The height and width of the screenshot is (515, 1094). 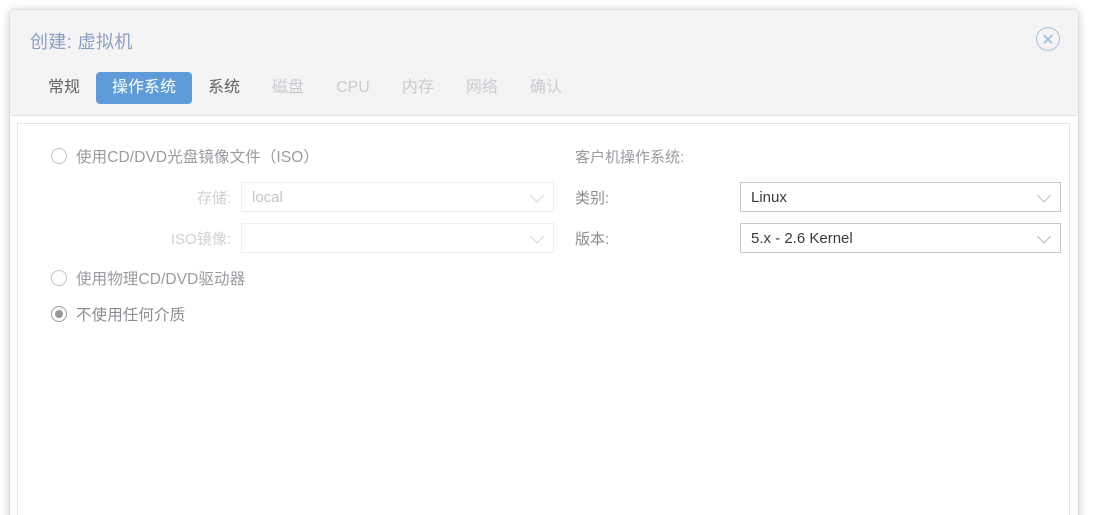 What do you see at coordinates (198, 157) in the screenshot?
I see `radio-label-iso-file: 使用CD/DVD光盘镜像文件（ISO）` at bounding box center [198, 157].